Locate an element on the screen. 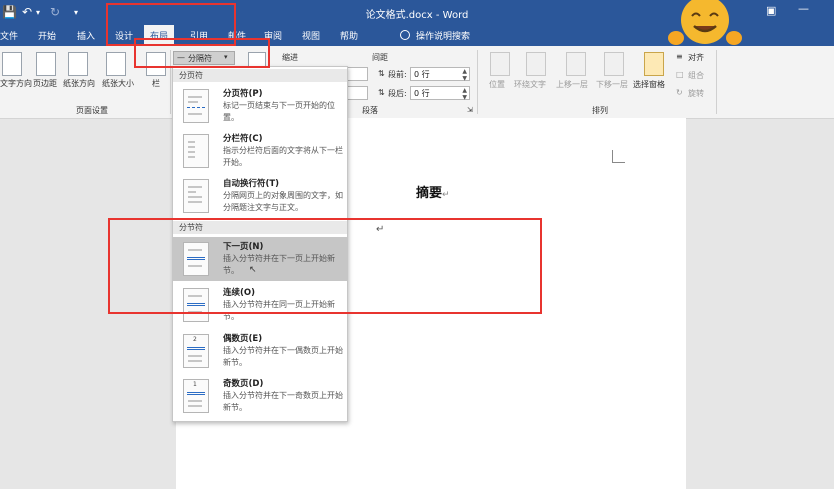 This screenshot has width=834, height=489. rotate-button: 旋转 is located at coordinates (696, 93).